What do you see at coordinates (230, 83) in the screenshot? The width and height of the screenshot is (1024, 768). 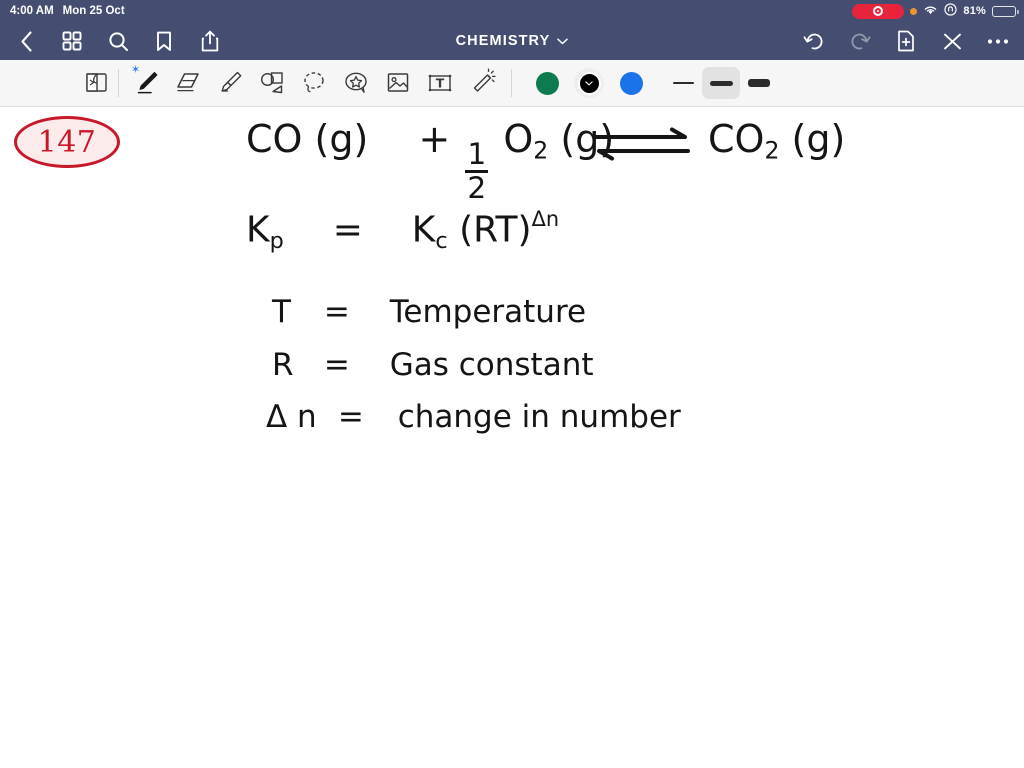 I see `highlighter-tool` at bounding box center [230, 83].